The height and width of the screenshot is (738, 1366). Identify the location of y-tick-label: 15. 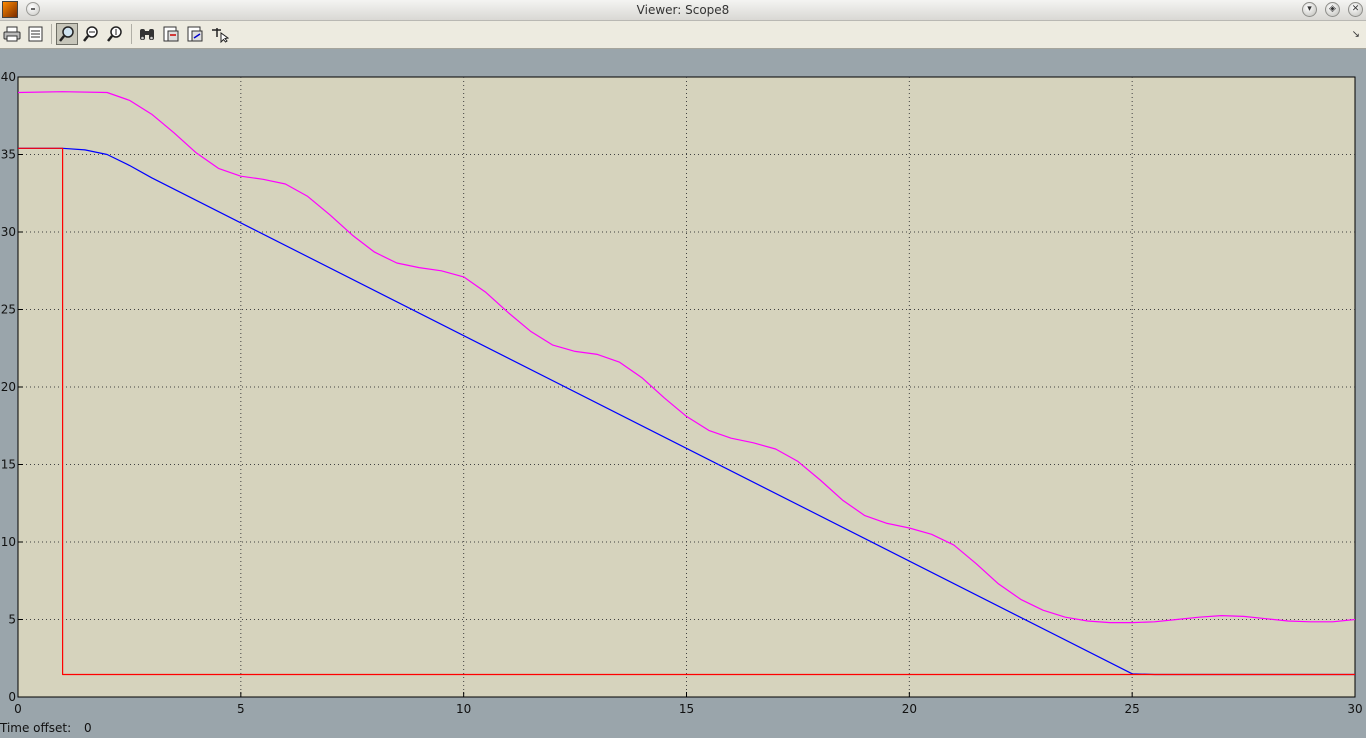
(8, 465).